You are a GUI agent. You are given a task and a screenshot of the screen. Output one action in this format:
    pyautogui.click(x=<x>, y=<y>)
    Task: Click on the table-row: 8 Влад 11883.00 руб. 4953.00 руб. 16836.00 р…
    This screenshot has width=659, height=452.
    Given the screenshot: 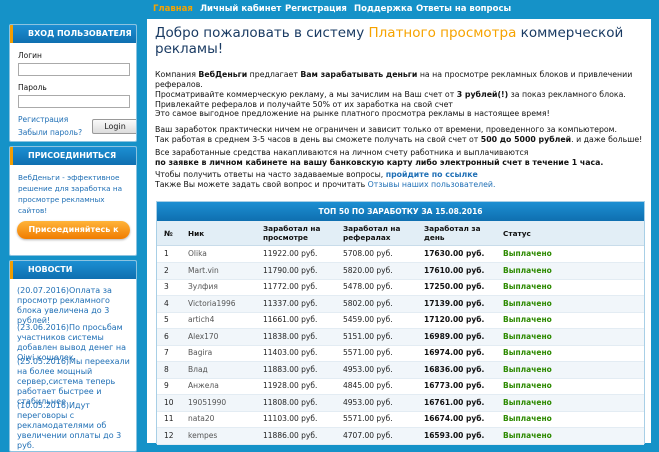 What is the action you would take?
    pyautogui.click(x=400, y=370)
    